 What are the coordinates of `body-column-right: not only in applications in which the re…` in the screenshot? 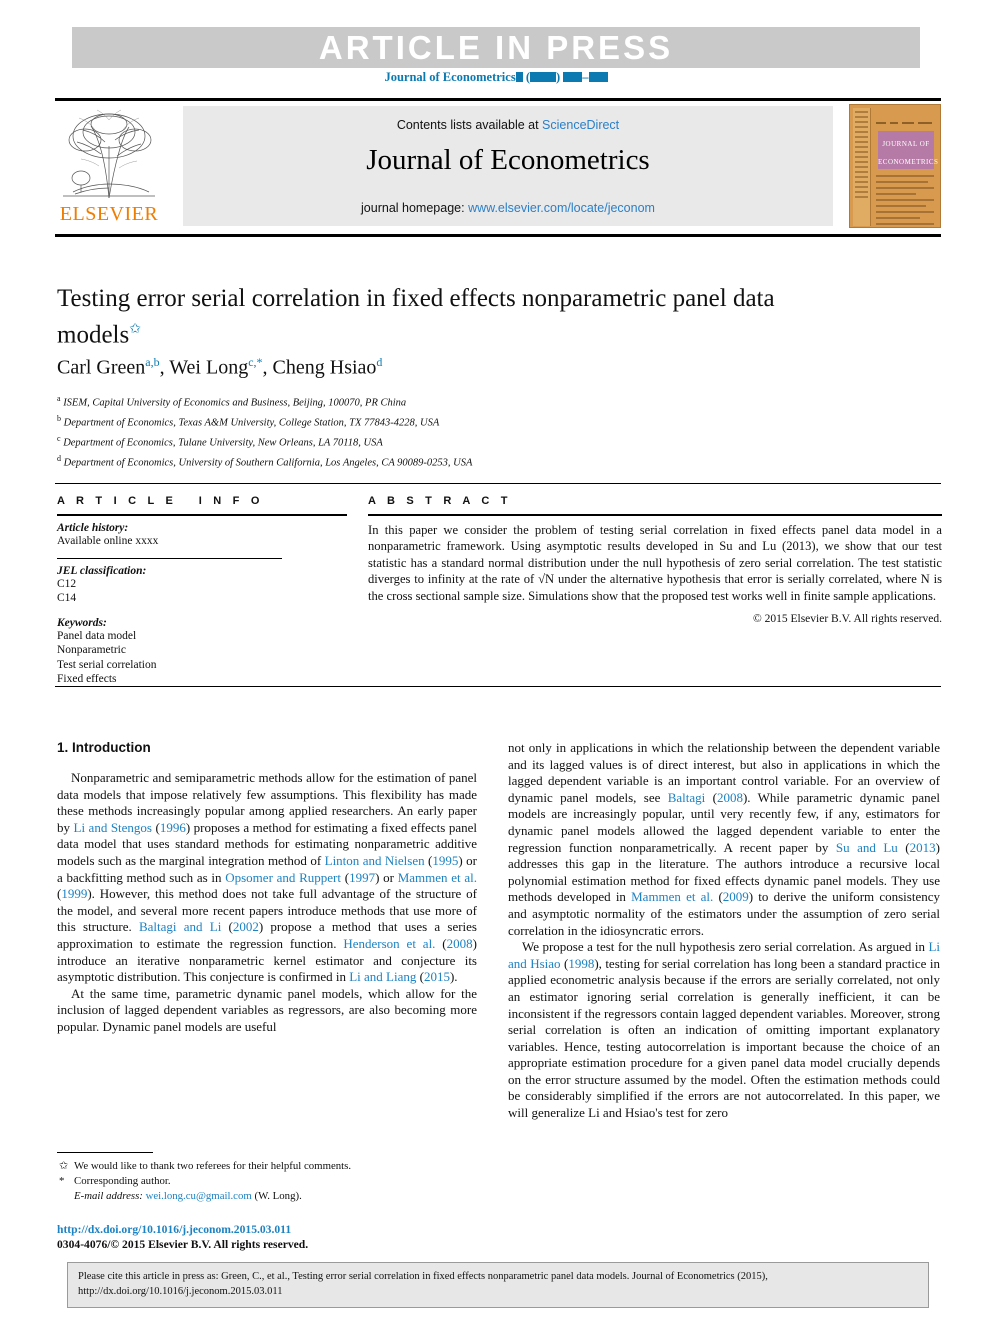 It's located at (724, 931).